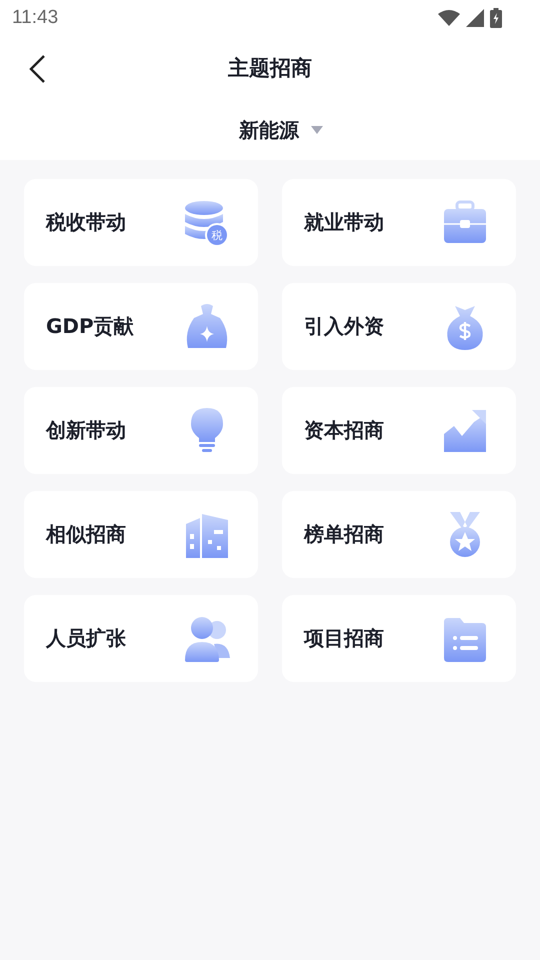 This screenshot has height=960, width=540. What do you see at coordinates (399, 638) in the screenshot?
I see `category-card: 项目招商` at bounding box center [399, 638].